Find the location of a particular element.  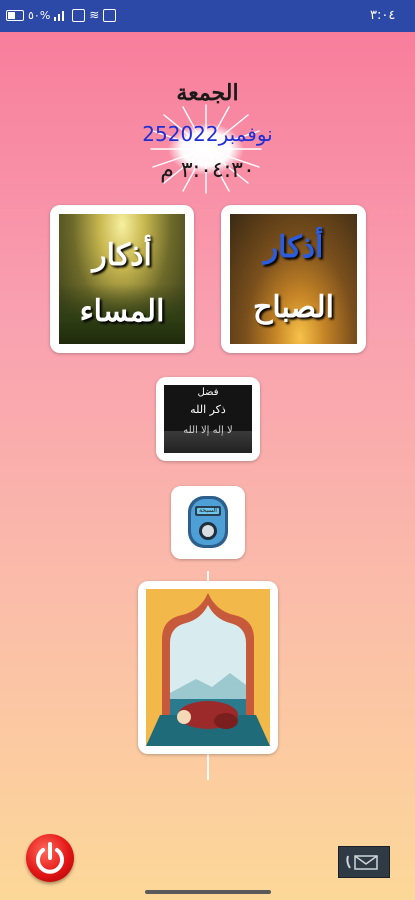

battery-percent: ٥٠% is located at coordinates (39, 15).